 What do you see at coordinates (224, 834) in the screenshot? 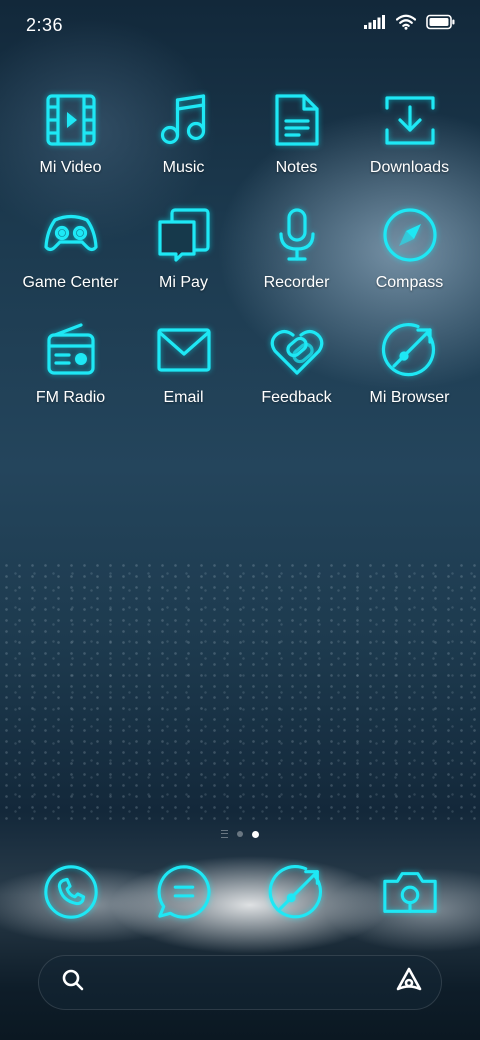
I see `page-dot-minus-one` at bounding box center [224, 834].